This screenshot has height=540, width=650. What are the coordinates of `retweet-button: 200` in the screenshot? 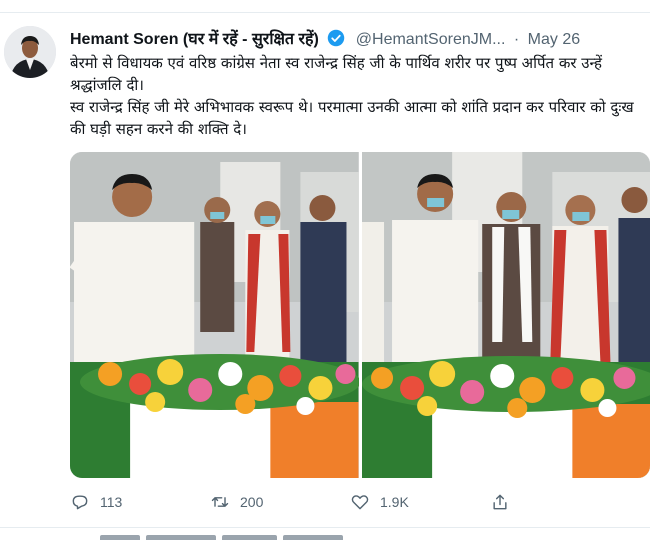 It's located at (280, 502).